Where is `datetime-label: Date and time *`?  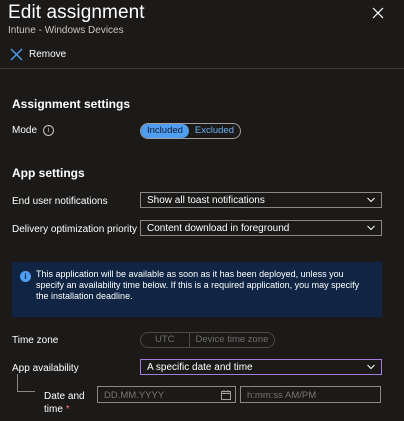
datetime-label: Date and time * is located at coordinates (64, 403).